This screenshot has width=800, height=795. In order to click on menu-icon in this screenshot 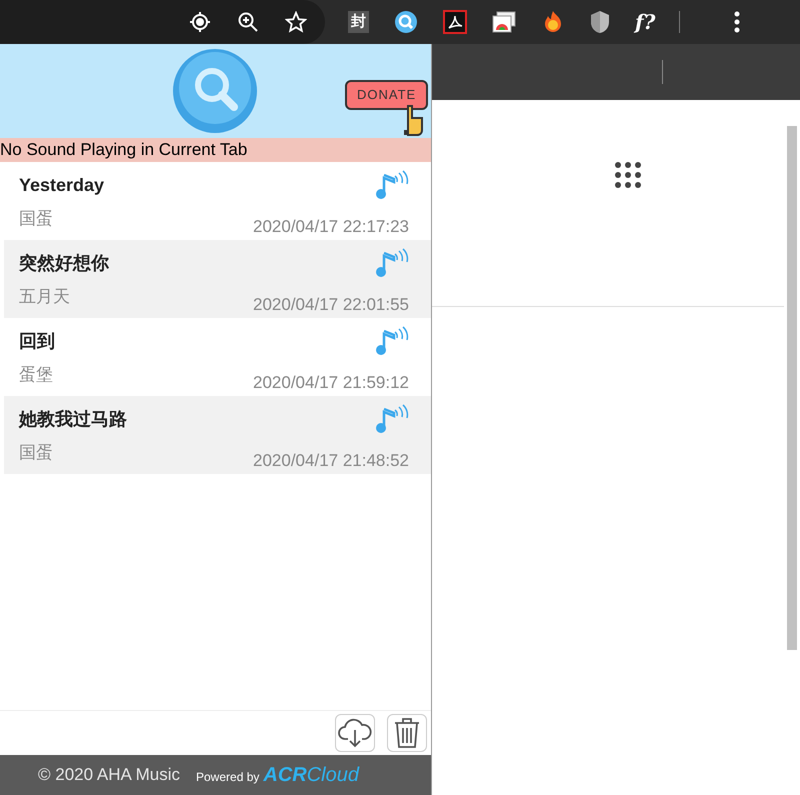, I will do `click(737, 22)`.